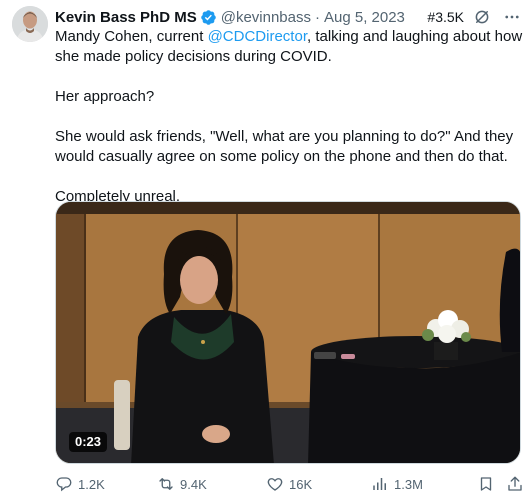 This screenshot has width=531, height=500. Describe the element at coordinates (266, 17) in the screenshot. I see `author-handle: @kevinnbass` at that location.